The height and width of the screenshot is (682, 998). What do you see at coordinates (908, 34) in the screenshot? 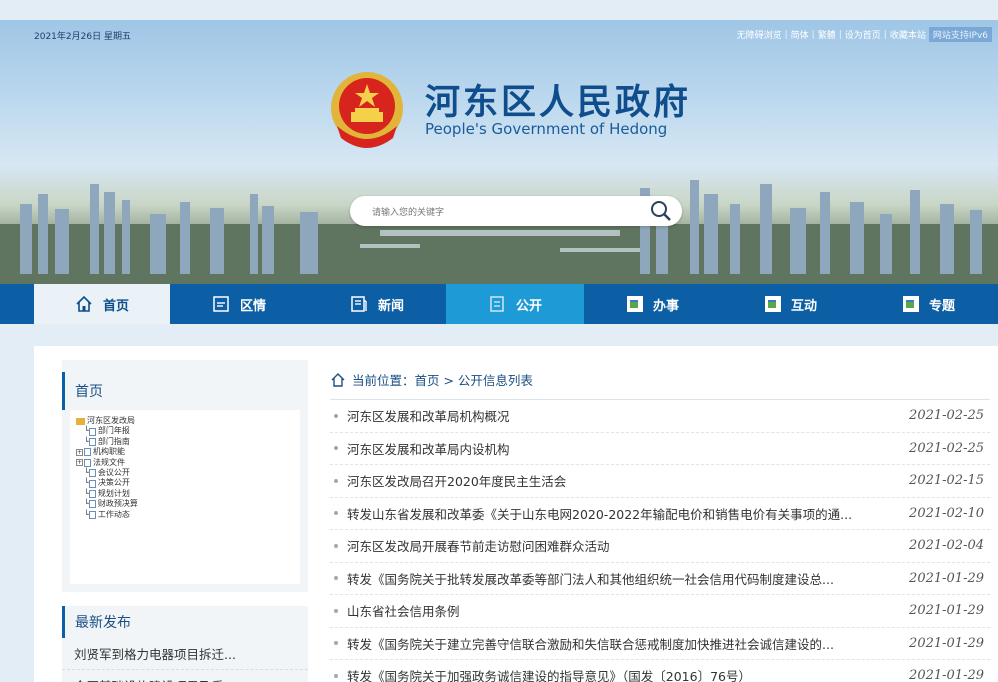
I see `bookmark-link: 收藏本站` at bounding box center [908, 34].